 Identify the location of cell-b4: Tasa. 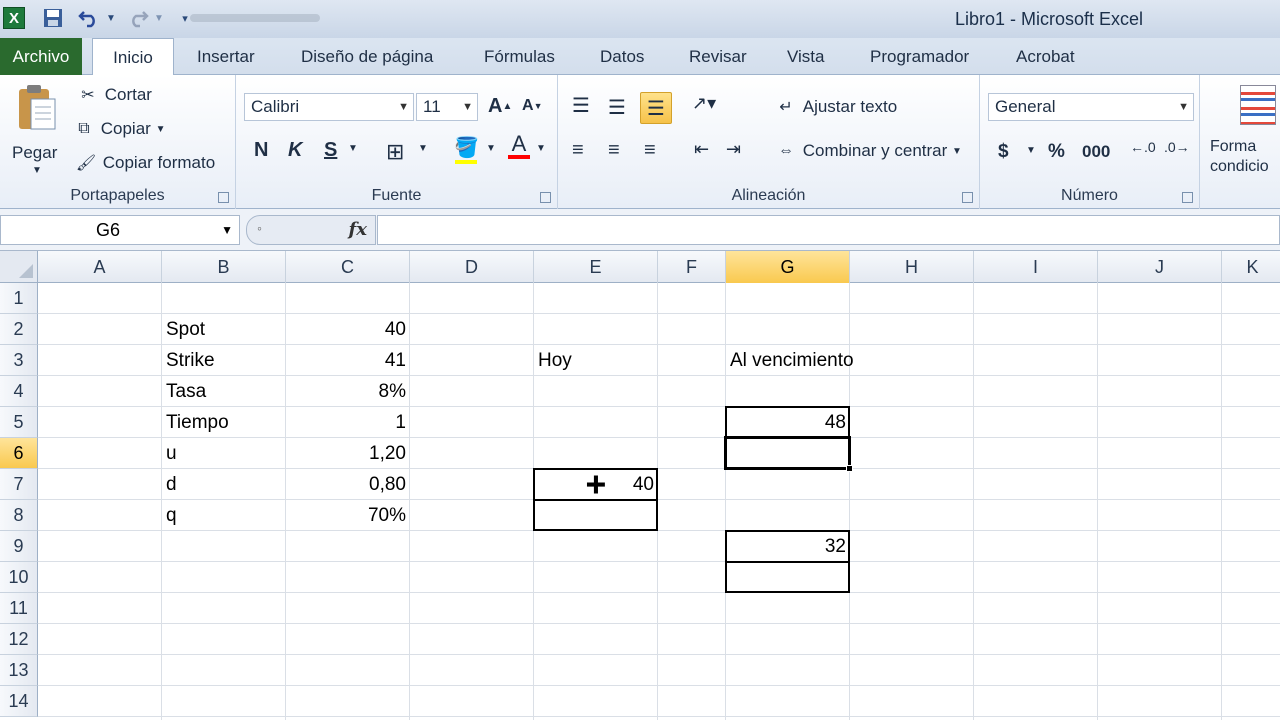
(184, 391).